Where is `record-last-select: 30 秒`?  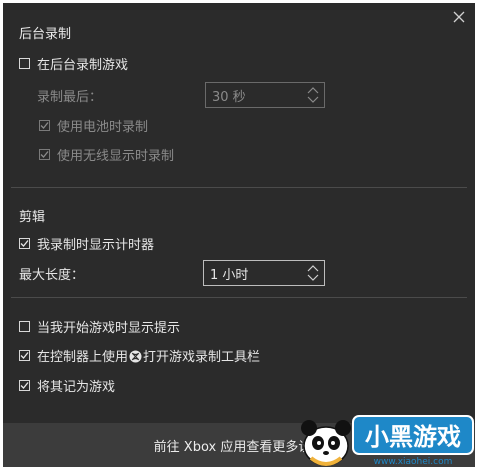 record-last-select: 30 秒 is located at coordinates (265, 95).